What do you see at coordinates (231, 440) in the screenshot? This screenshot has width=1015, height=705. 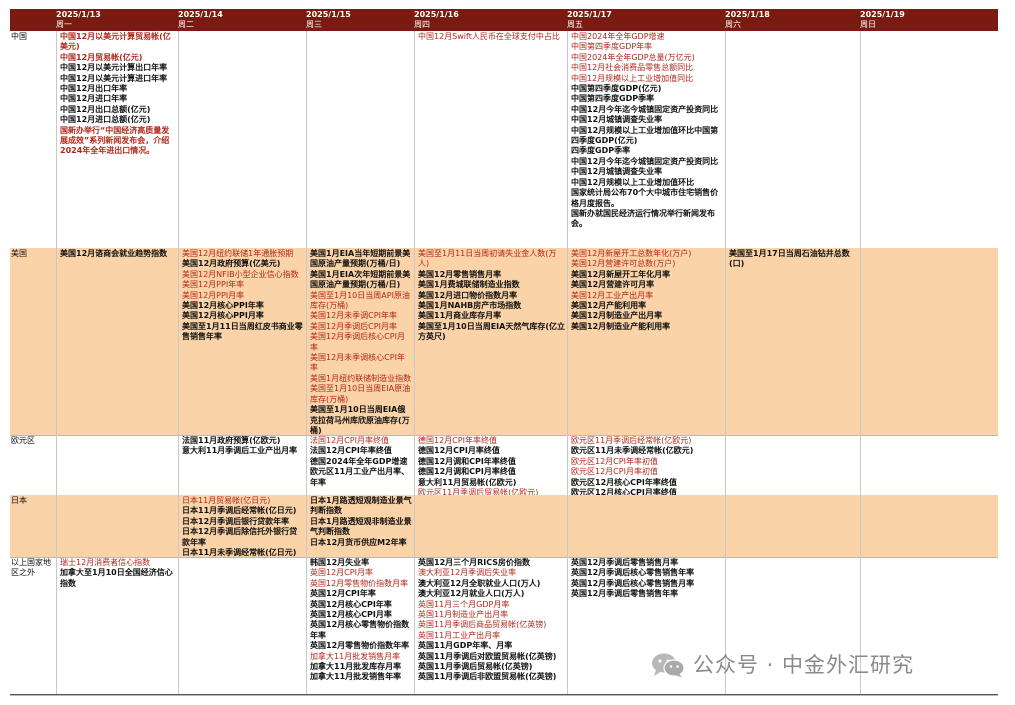 I see `event-item: 法国11月政府预算(亿欧元)` at bounding box center [231, 440].